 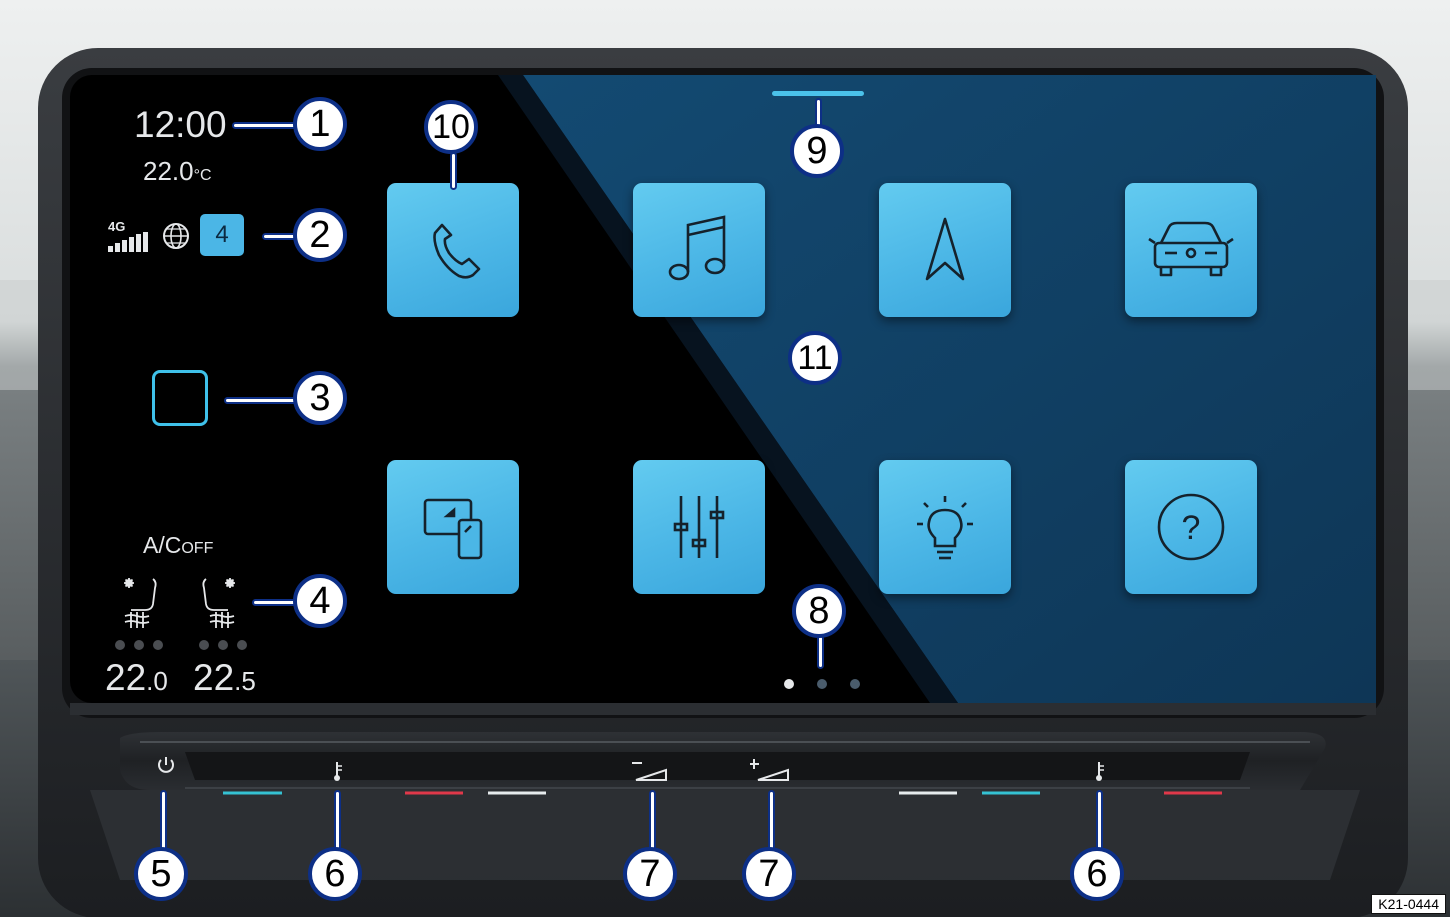 I want to click on light-icon, so click(x=945, y=528).